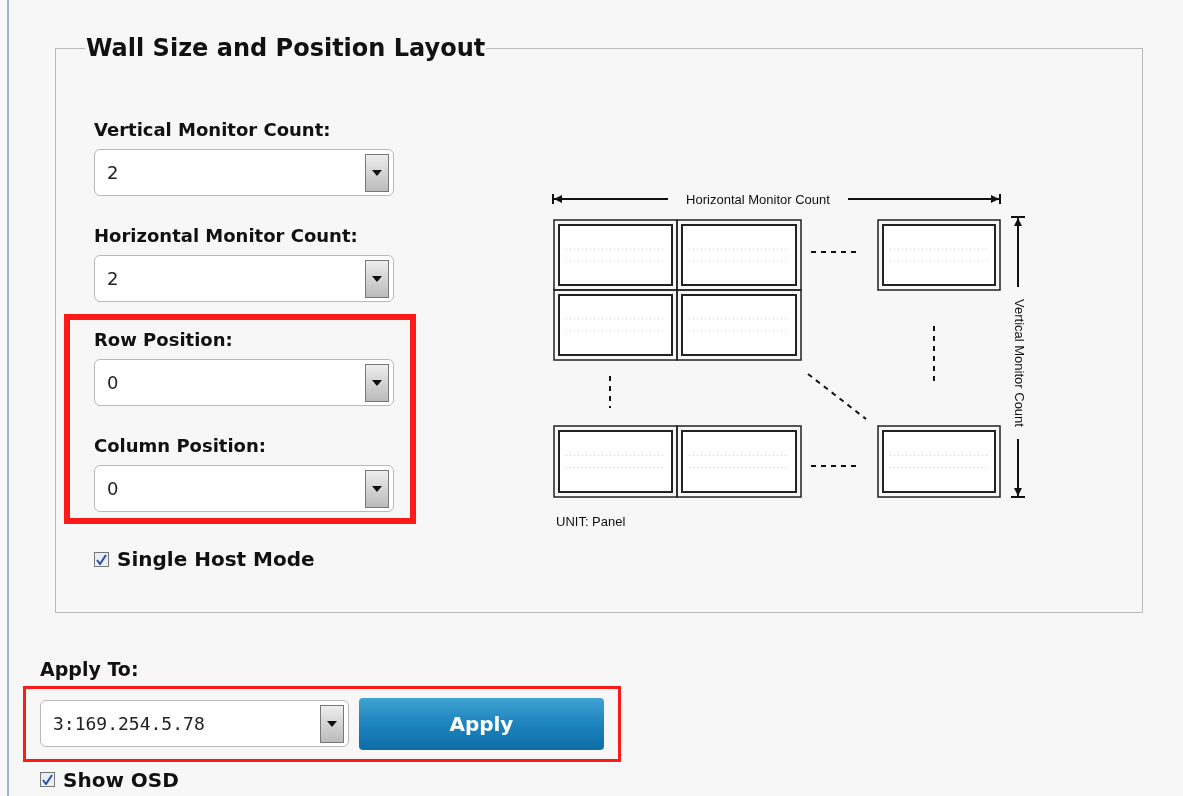 The height and width of the screenshot is (796, 1183). What do you see at coordinates (180, 446) in the screenshot?
I see `field-label: Column Position:` at bounding box center [180, 446].